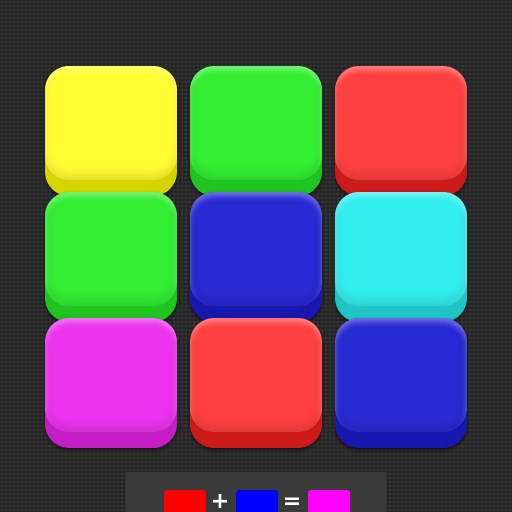 Image resolution: width=512 pixels, height=512 pixels. I want to click on plus-sign: +, so click(220, 500).